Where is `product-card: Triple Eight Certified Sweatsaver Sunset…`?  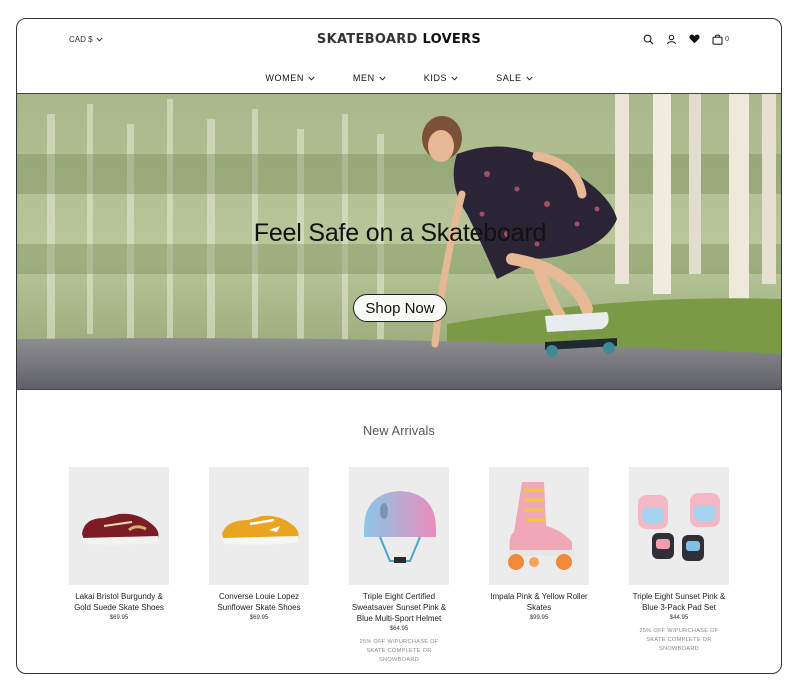
product-card: Triple Eight Certified Sweatsaver Sunset… is located at coordinates (399, 566).